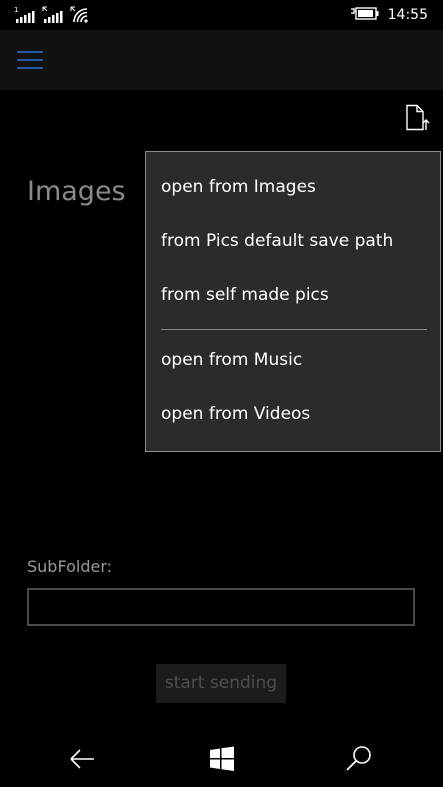 This screenshot has height=787, width=443. What do you see at coordinates (221, 60) in the screenshot?
I see `app-bar` at bounding box center [221, 60].